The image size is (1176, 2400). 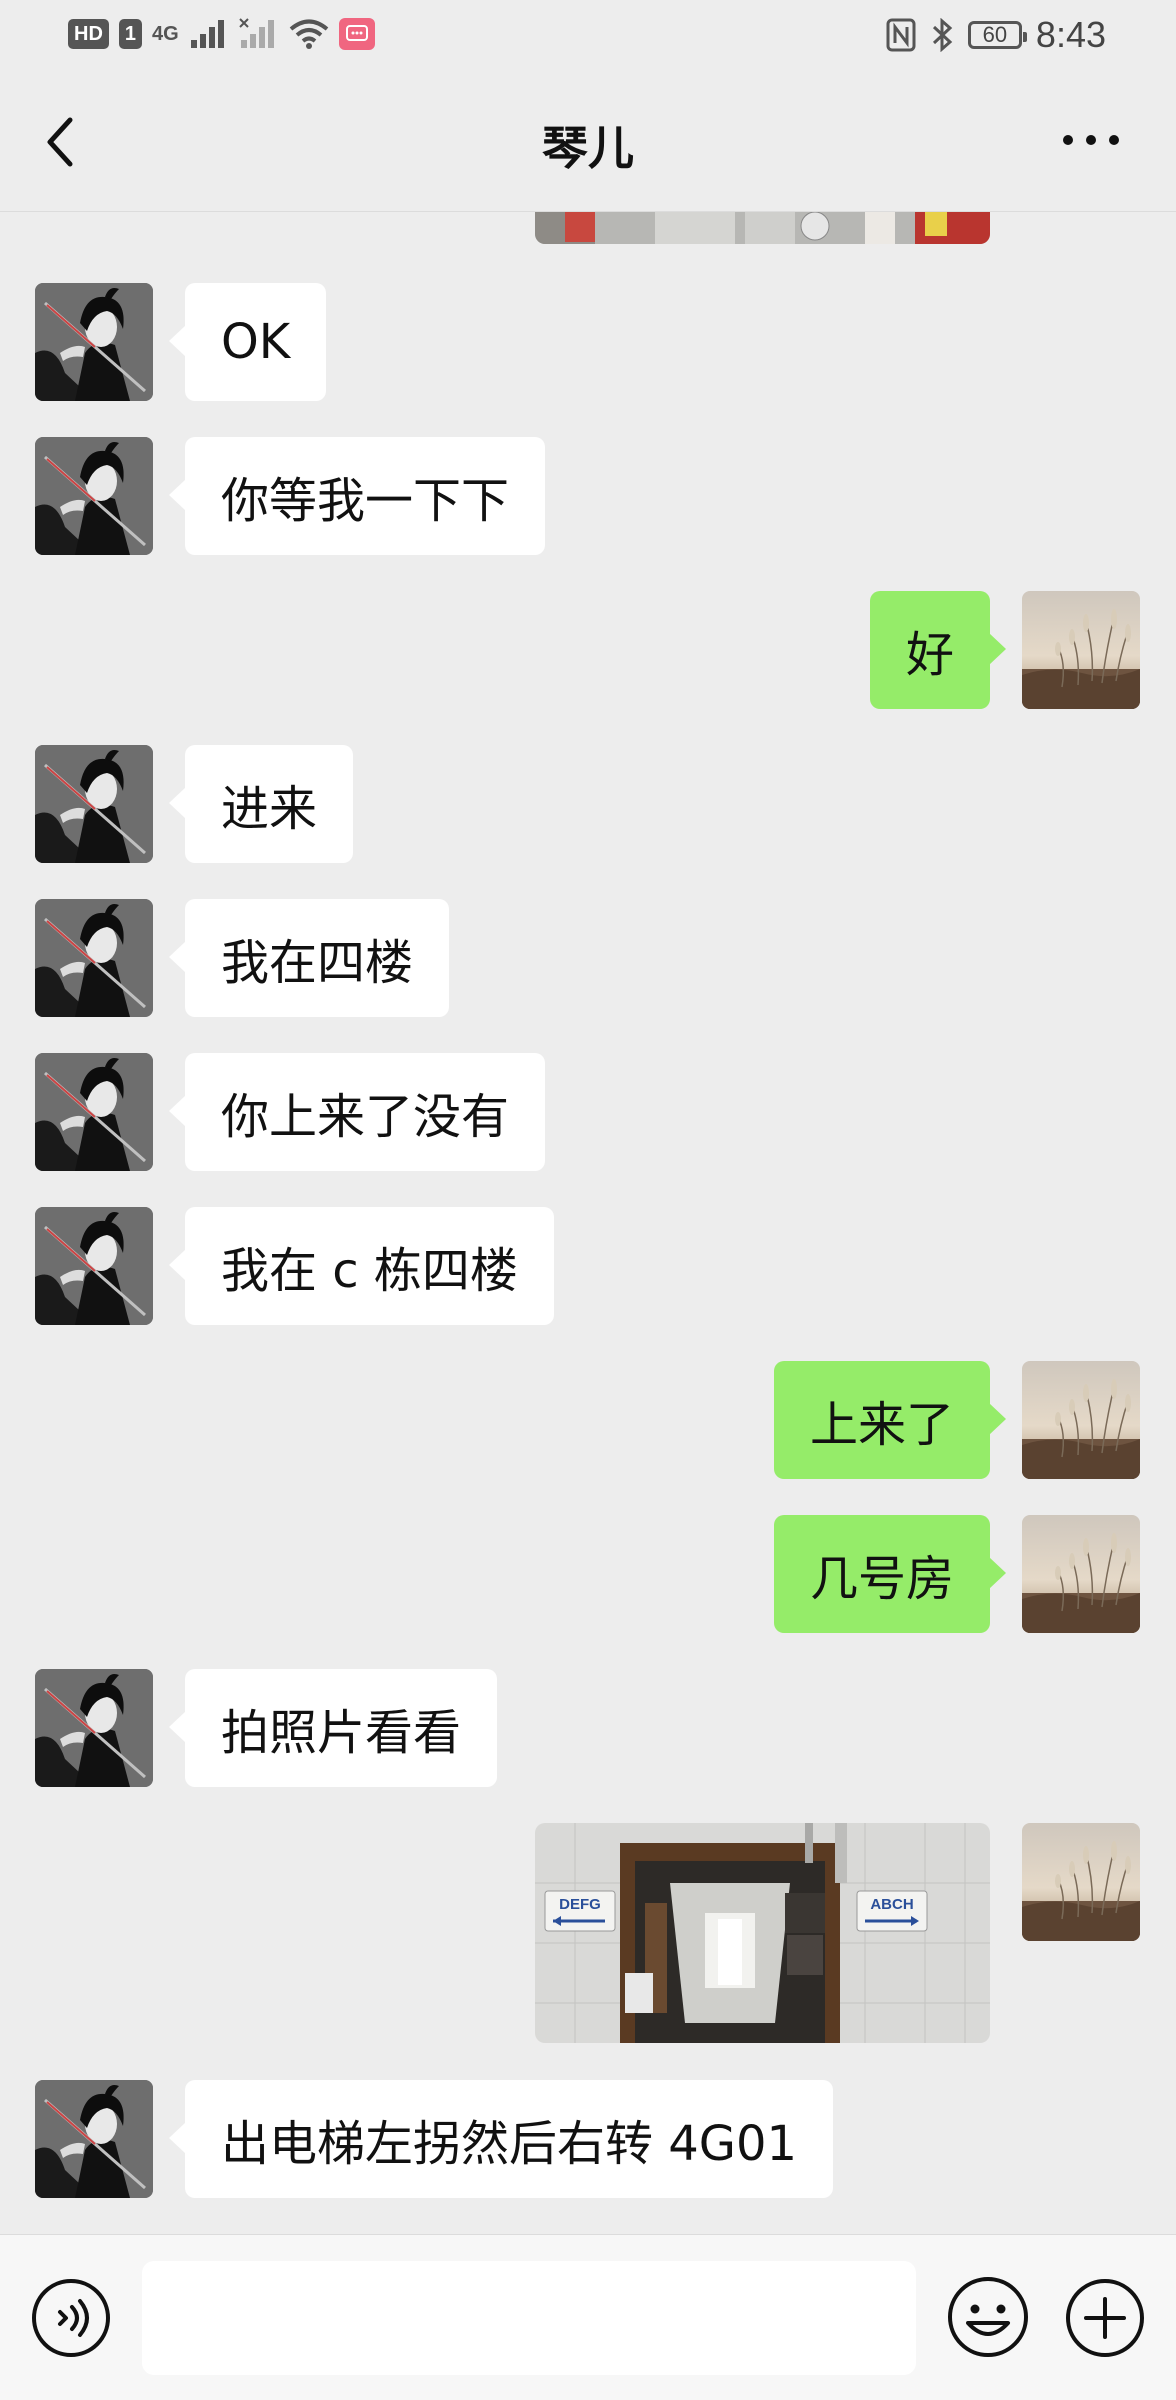 I want to click on message-row: 你等我一下下, so click(x=588, y=496).